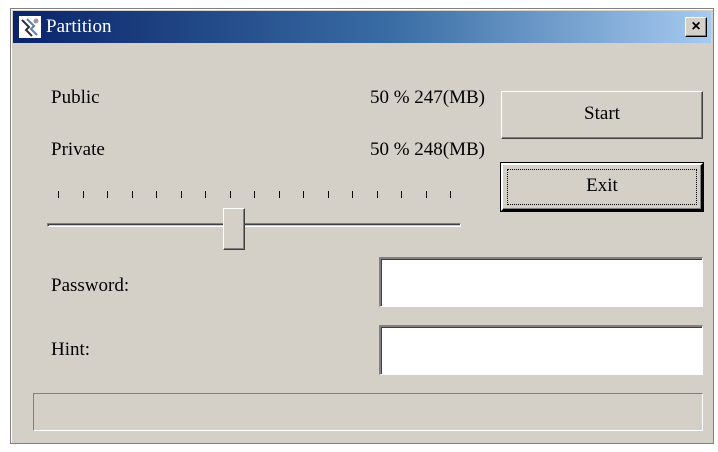 The width and height of the screenshot is (718, 452). What do you see at coordinates (254, 225) in the screenshot?
I see `slider-track` at bounding box center [254, 225].